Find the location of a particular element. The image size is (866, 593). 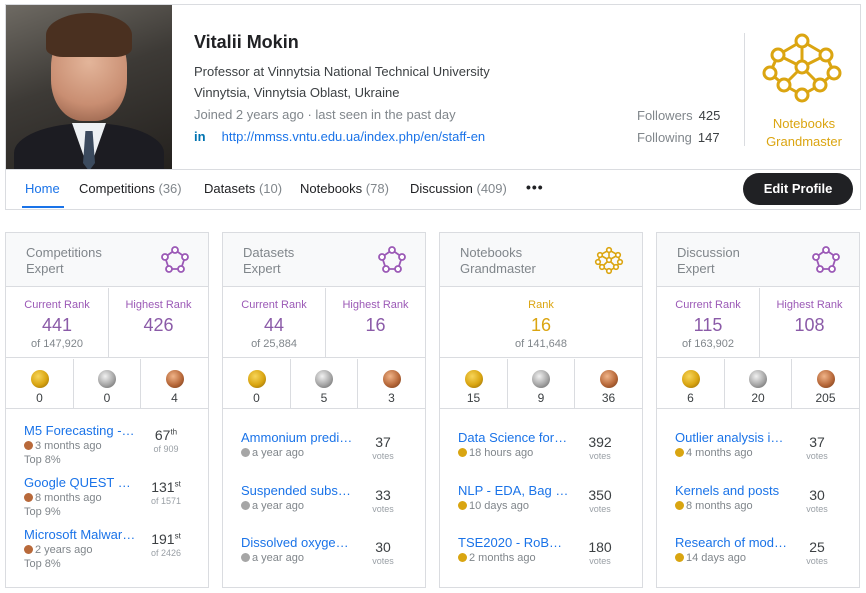

tab-notebooks: Notebooks (78) is located at coordinates (344, 188).